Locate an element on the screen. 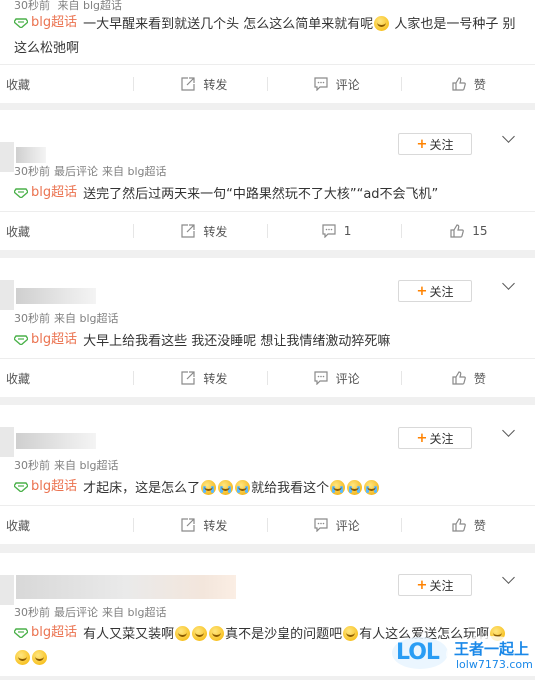 The image size is (535, 680). post-text: blg超话 送完了然后过两天来一句“中路果然玩不了大核”“ad不会飞机” is located at coordinates (267, 194).